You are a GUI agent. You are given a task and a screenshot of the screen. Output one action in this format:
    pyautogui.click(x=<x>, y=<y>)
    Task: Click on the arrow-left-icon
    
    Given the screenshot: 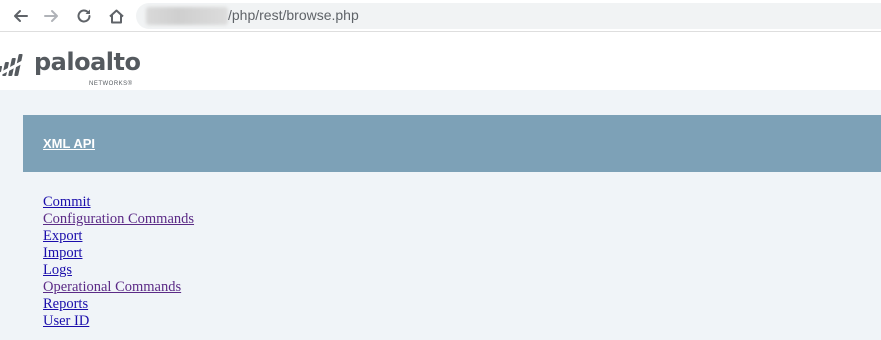 What is the action you would take?
    pyautogui.click(x=21, y=16)
    